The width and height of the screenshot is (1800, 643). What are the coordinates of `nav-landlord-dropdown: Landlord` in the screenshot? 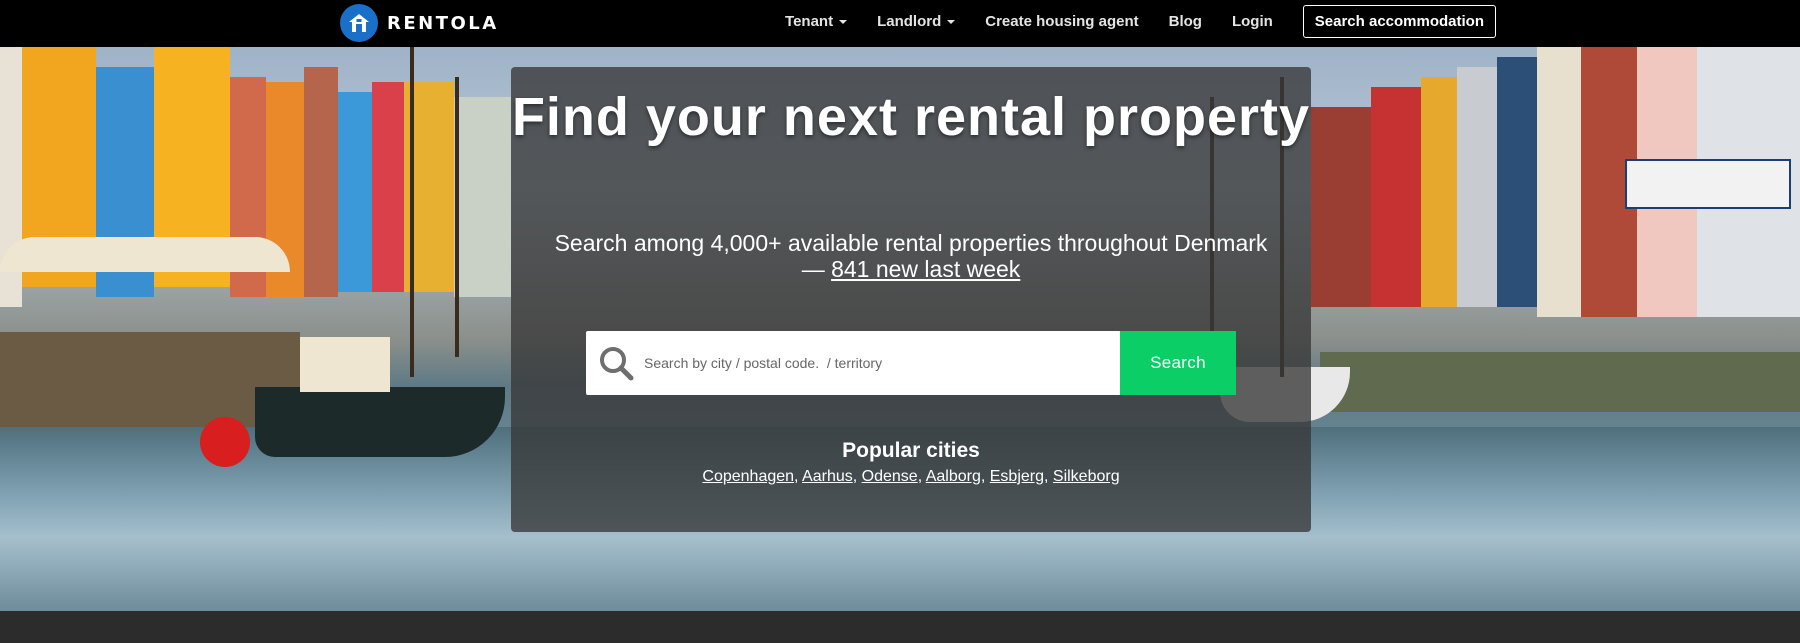 It's located at (916, 21).